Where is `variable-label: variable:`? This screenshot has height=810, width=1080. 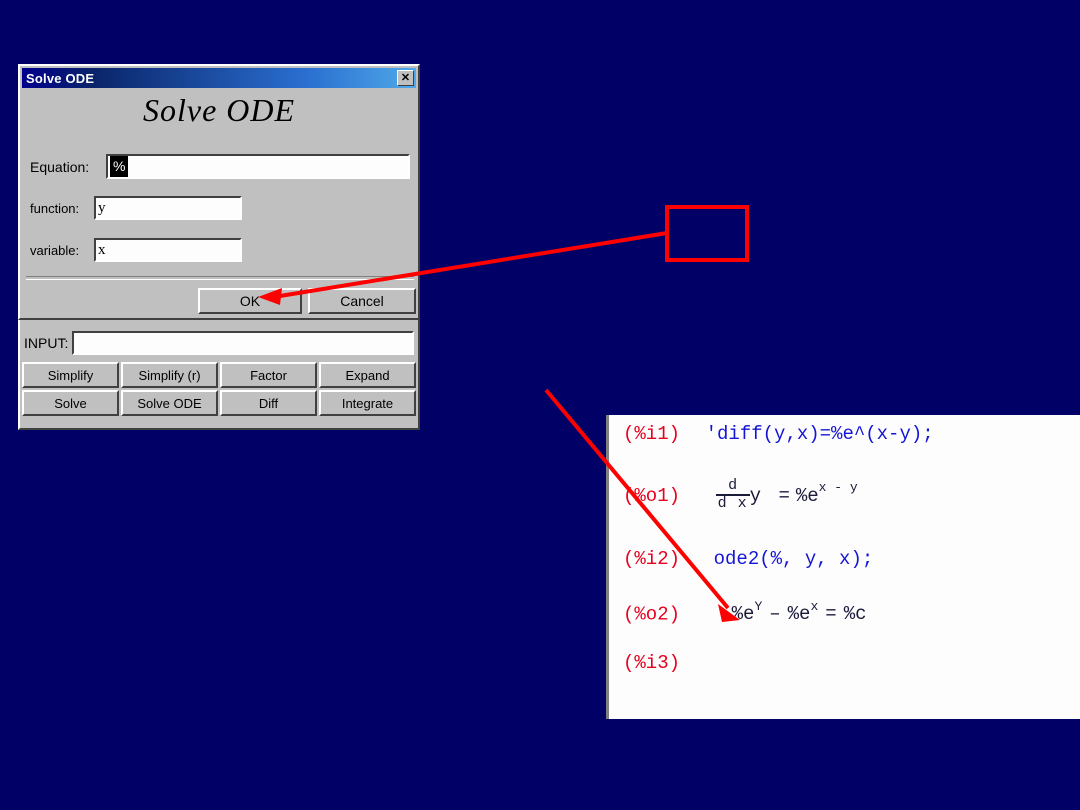
variable-label: variable: is located at coordinates (55, 250).